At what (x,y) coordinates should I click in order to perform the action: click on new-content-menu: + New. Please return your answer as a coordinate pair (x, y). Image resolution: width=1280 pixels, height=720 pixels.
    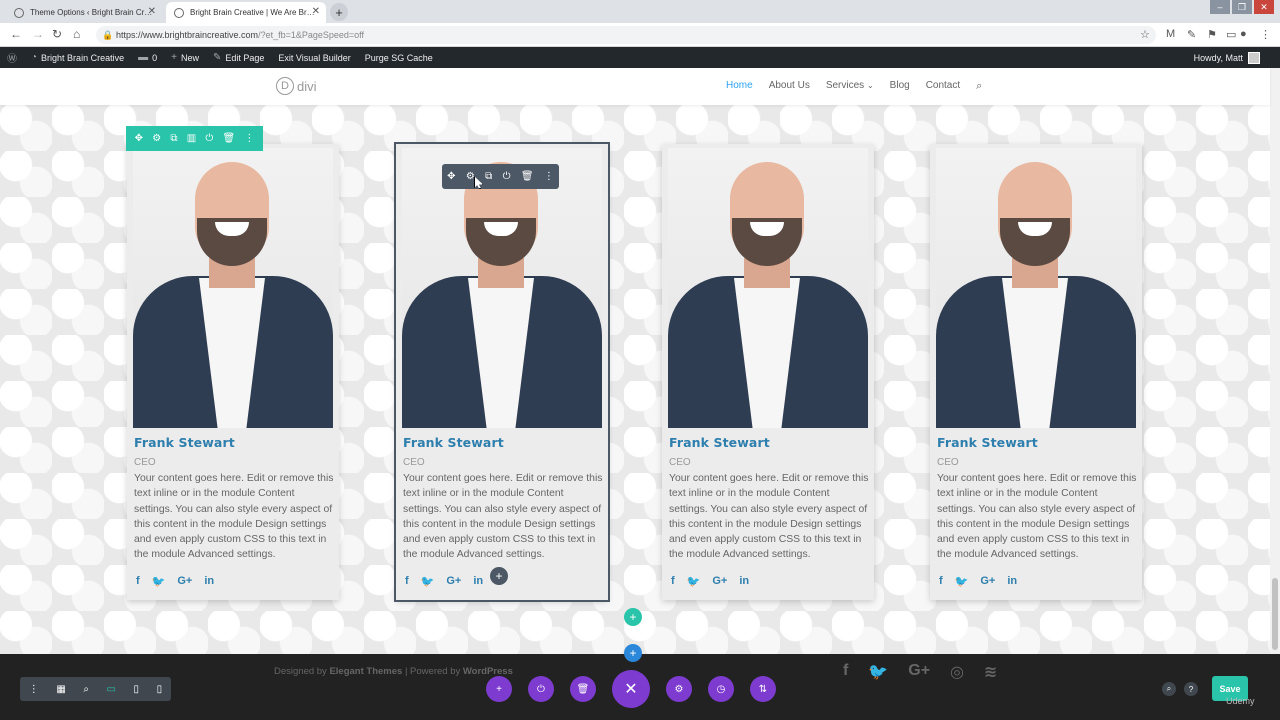
    Looking at the image, I should click on (185, 57).